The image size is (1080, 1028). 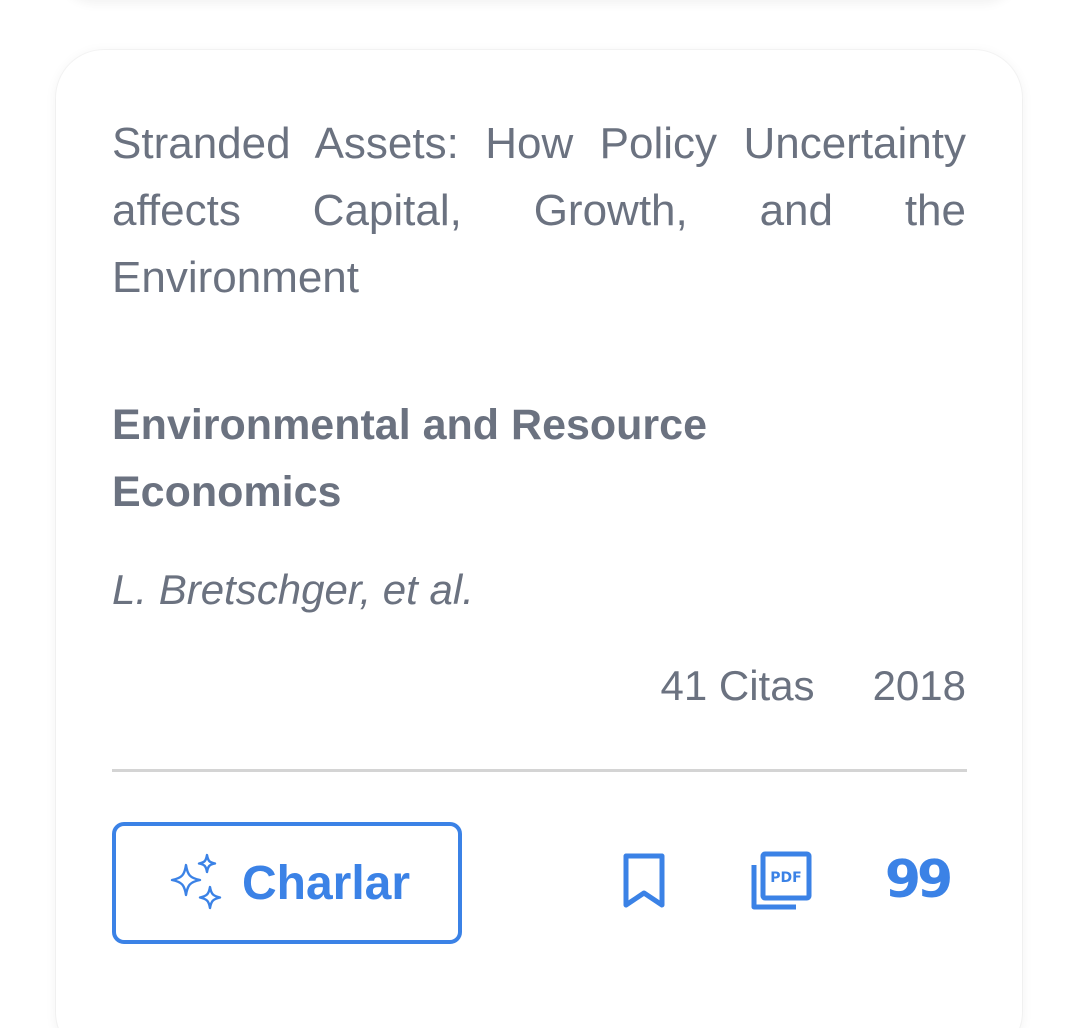 I want to click on citation-count: 41 Citas, so click(x=737, y=685).